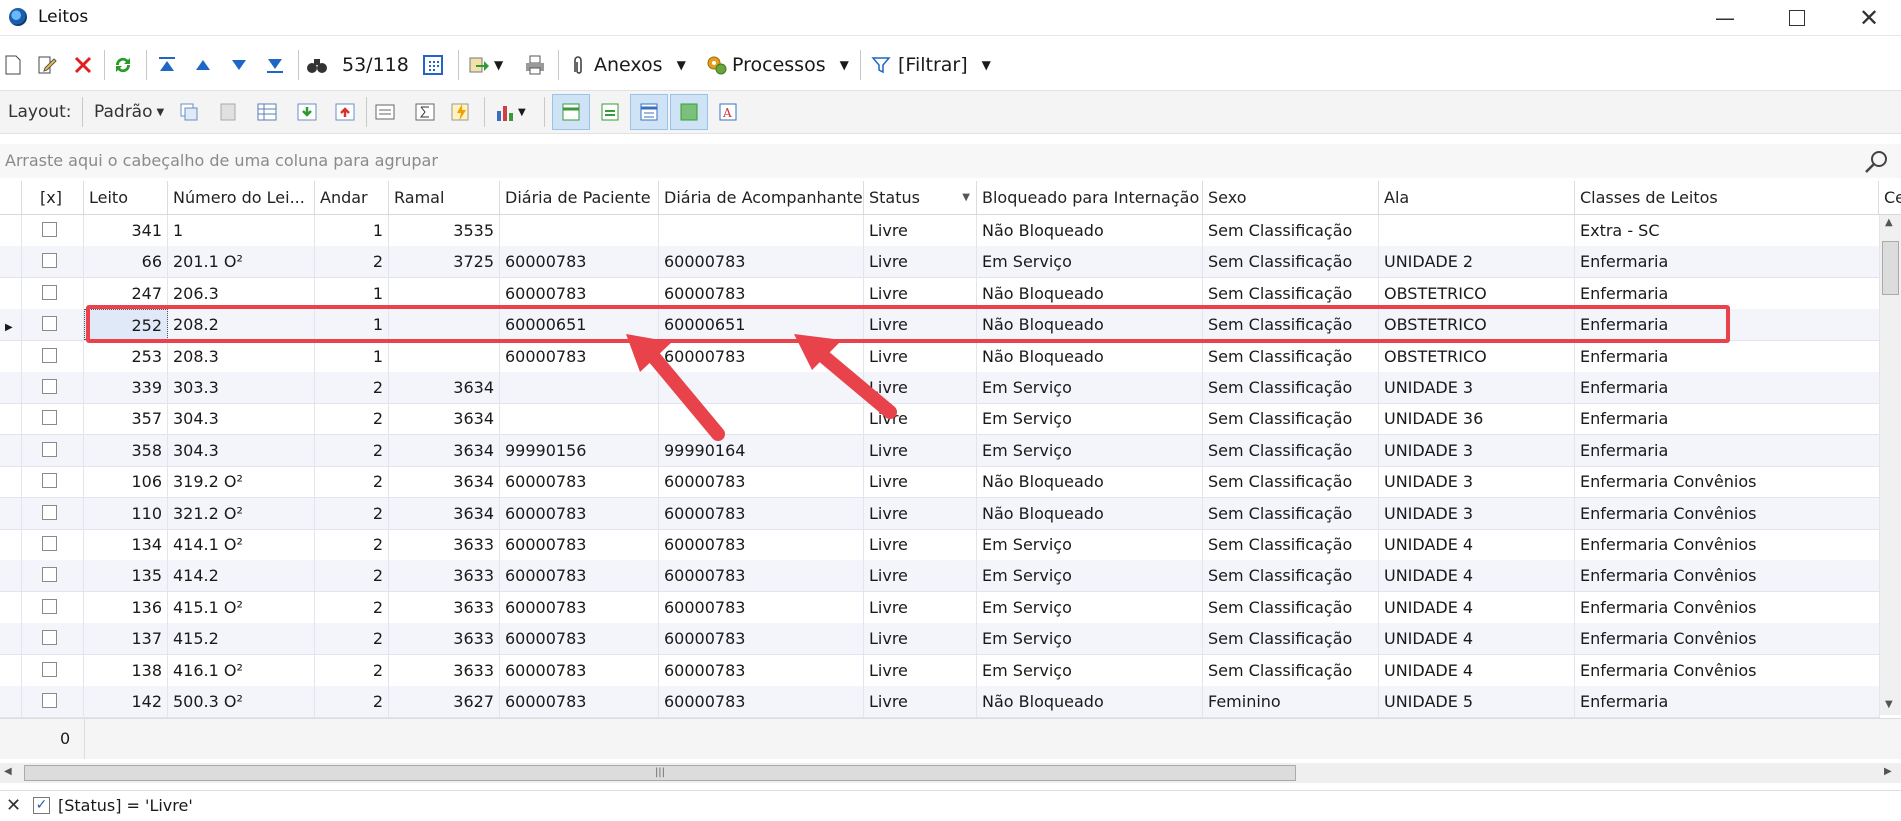 The width and height of the screenshot is (1901, 821). Describe the element at coordinates (126, 387) in the screenshot. I see `cell-leito: 339` at that location.